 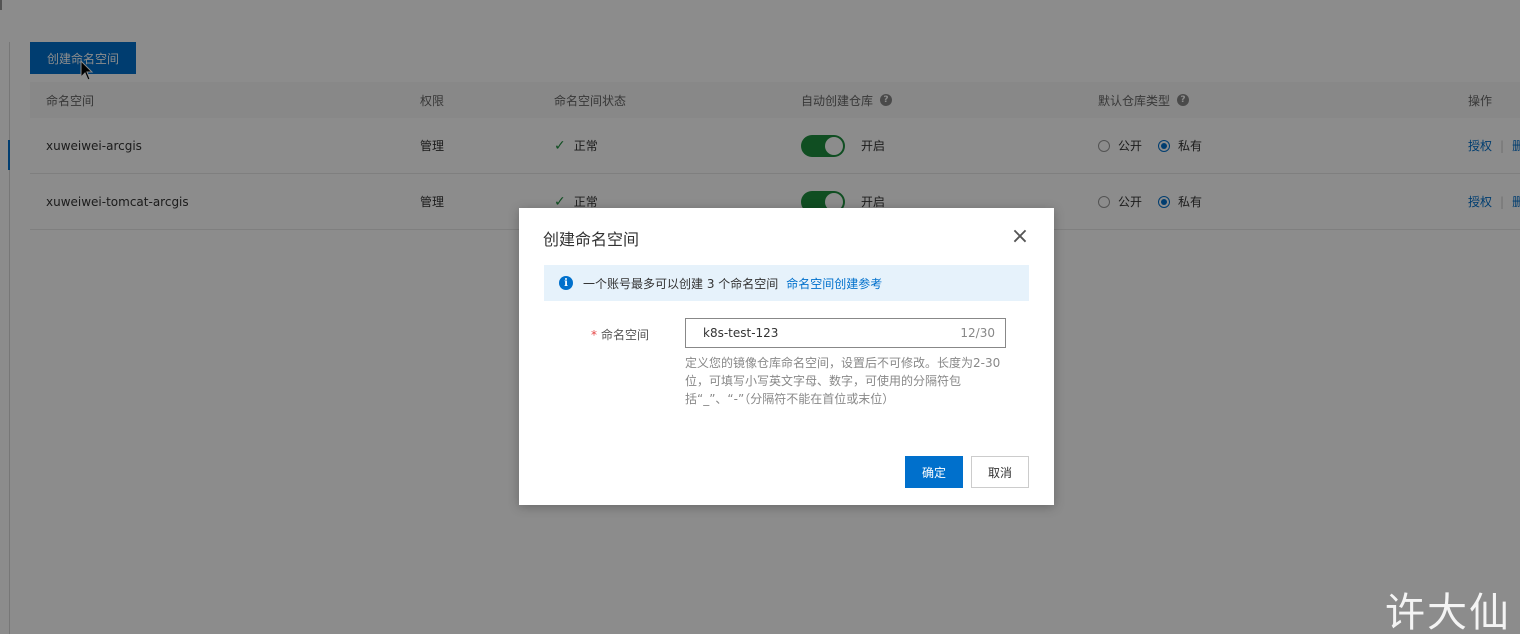 What do you see at coordinates (625, 335) in the screenshot?
I see `namespace-field-label-text: 命名空间` at bounding box center [625, 335].